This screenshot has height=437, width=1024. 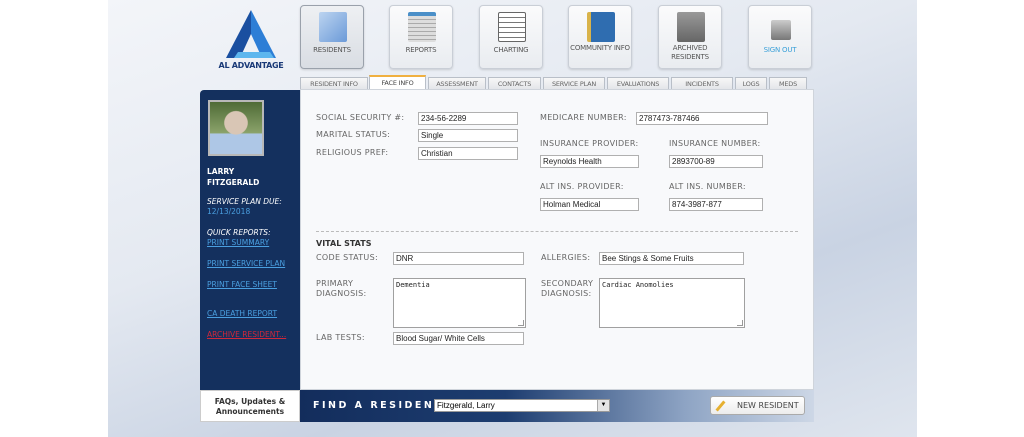 What do you see at coordinates (512, 27) in the screenshot?
I see `clipboard-icon` at bounding box center [512, 27].